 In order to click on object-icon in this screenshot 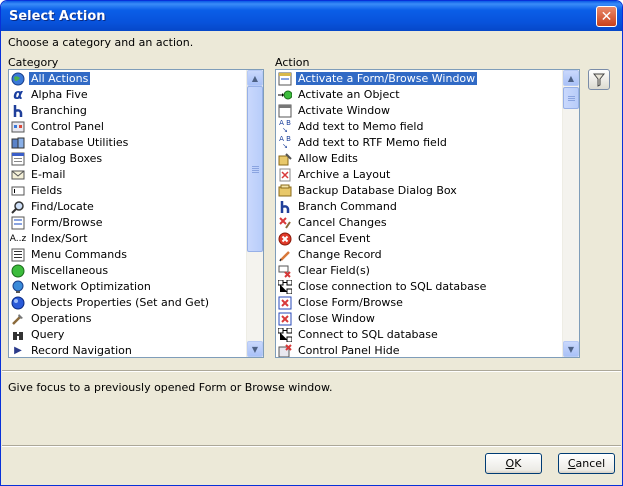, I will do `click(18, 303)`.